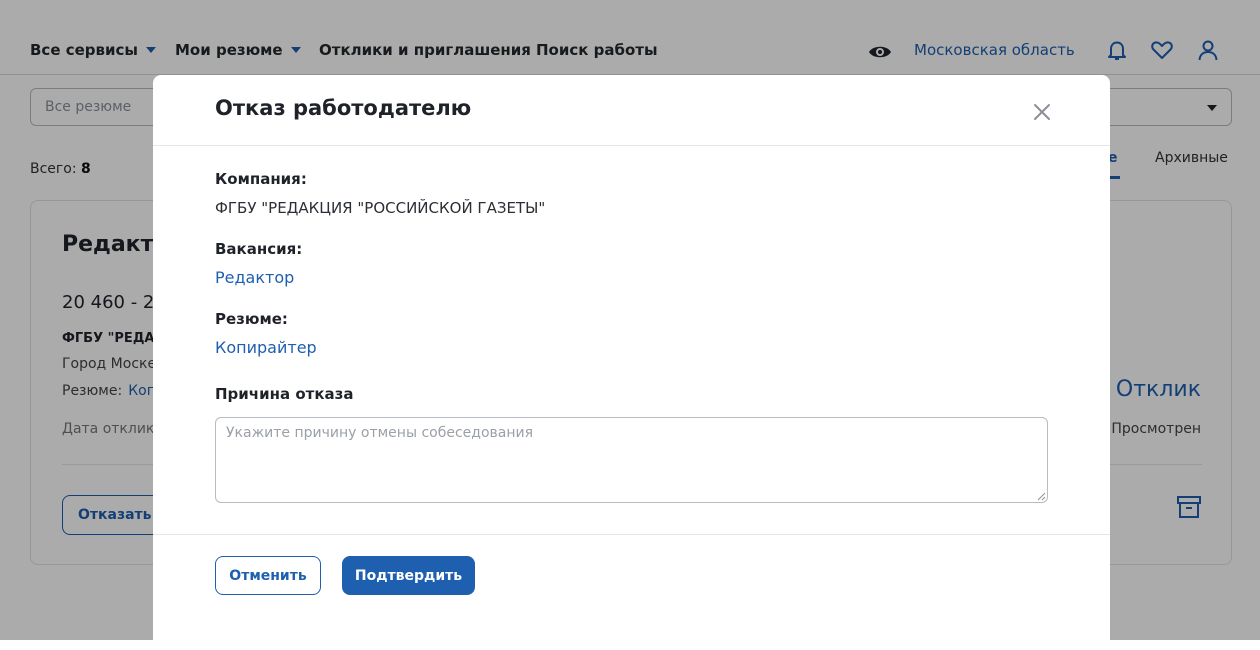 This screenshot has height=650, width=1260. Describe the element at coordinates (631, 145) in the screenshot. I see `dialog-header-divider` at that location.